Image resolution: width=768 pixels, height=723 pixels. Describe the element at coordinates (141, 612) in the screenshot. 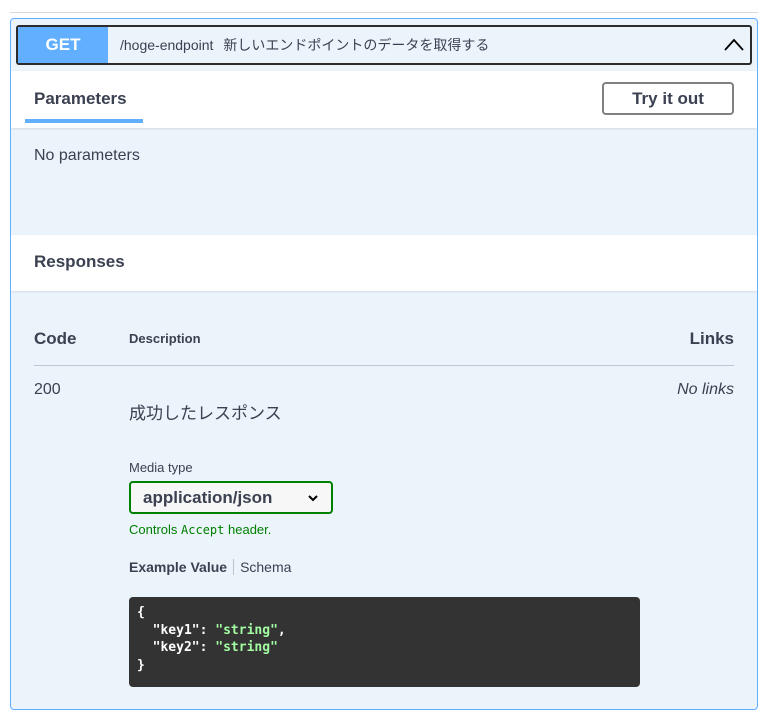

I see `code-token: {` at that location.